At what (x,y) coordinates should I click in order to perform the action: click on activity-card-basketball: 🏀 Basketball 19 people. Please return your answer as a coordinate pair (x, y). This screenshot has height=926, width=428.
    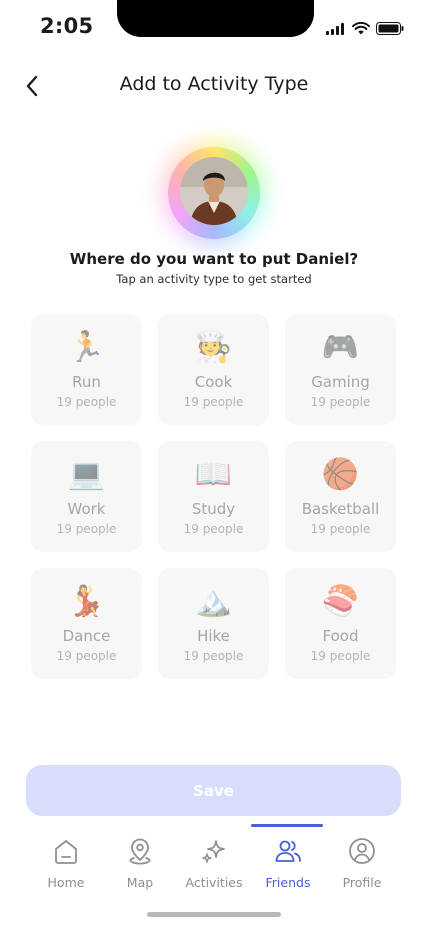
    Looking at the image, I should click on (340, 496).